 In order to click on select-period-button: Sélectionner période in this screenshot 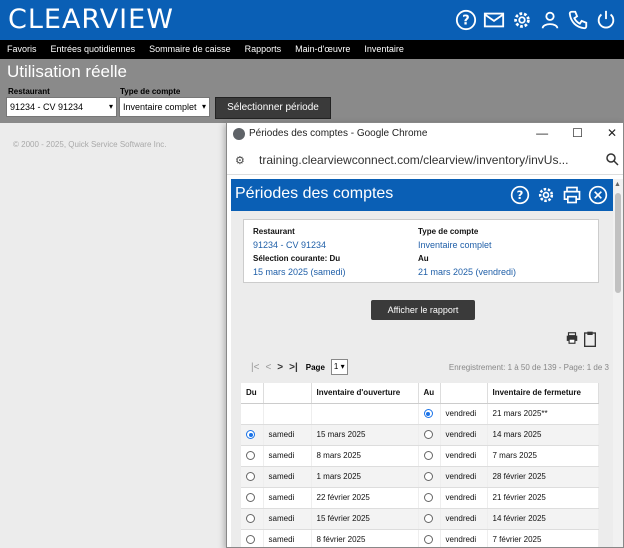, I will do `click(273, 108)`.